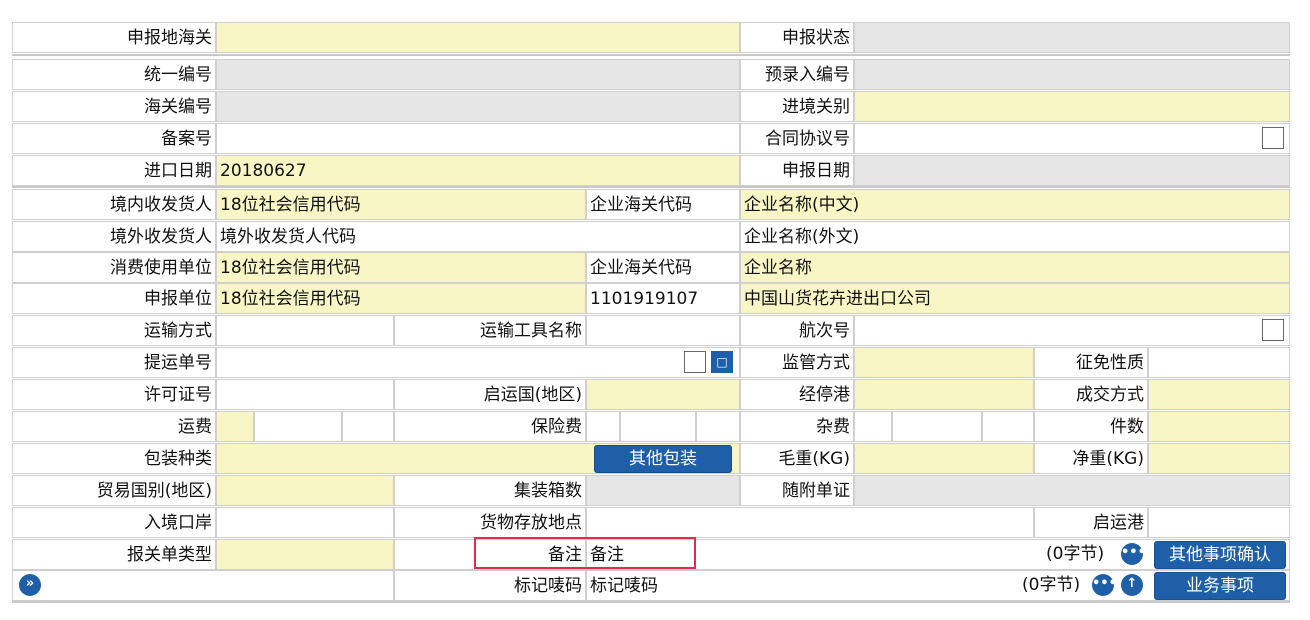  I want to click on origin-label: 启运国(地区), so click(490, 394).